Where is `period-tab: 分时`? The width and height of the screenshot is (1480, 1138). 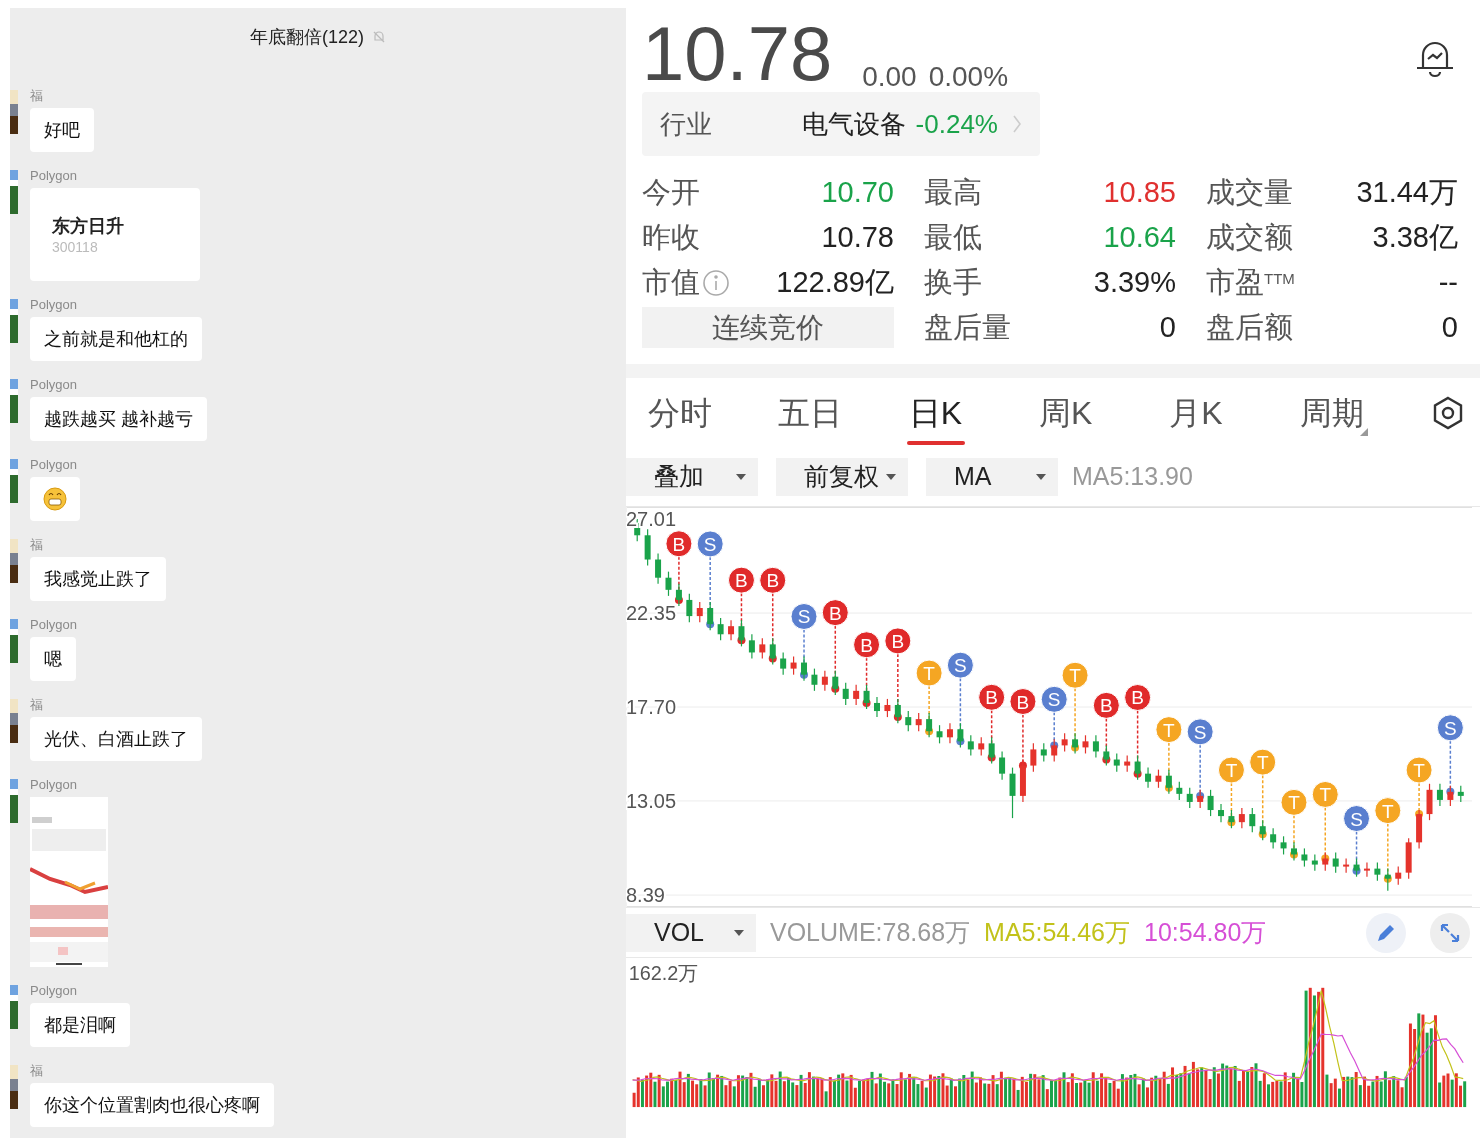 period-tab: 分时 is located at coordinates (713, 413).